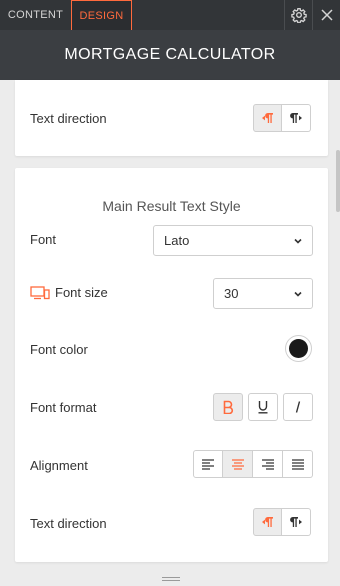 This screenshot has width=340, height=586. I want to click on tab-content: CONTENT, so click(35, 15).